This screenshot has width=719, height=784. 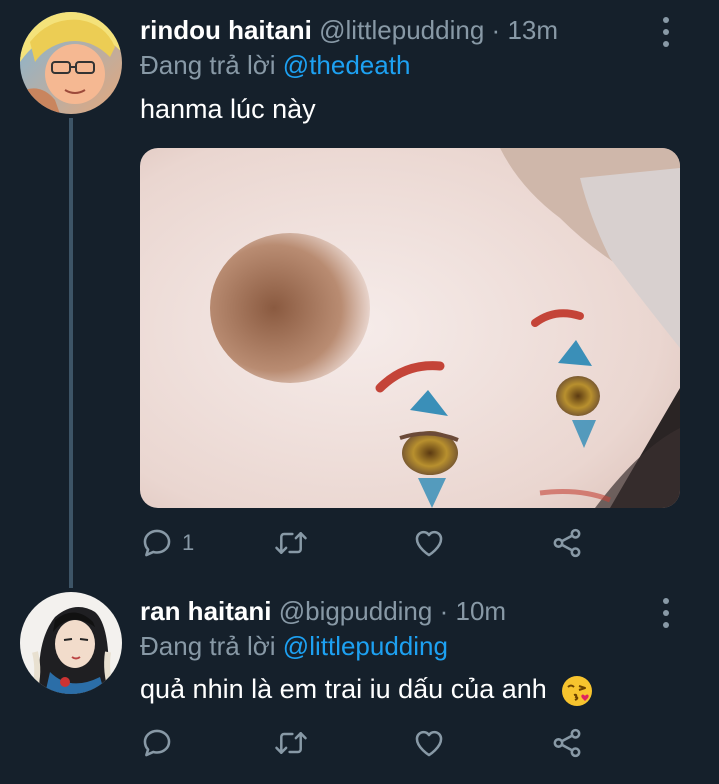 What do you see at coordinates (577, 690) in the screenshot?
I see `kissing-face-emoji` at bounding box center [577, 690].